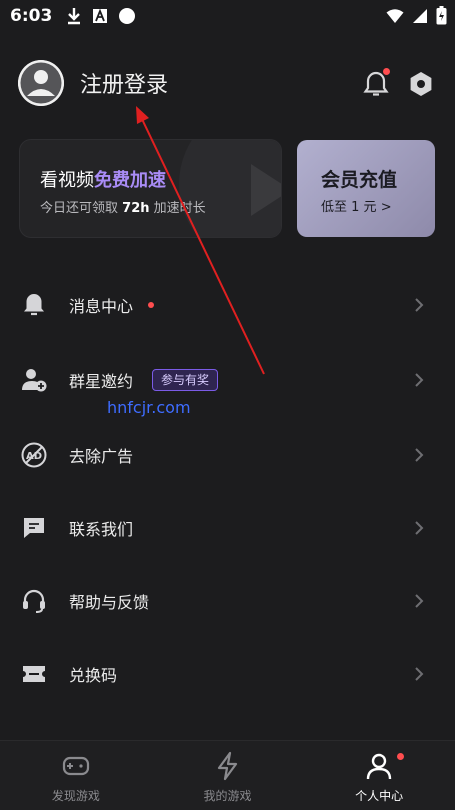 The height and width of the screenshot is (810, 455). What do you see at coordinates (379, 796) in the screenshot?
I see `nav-label: 个人中心` at bounding box center [379, 796].